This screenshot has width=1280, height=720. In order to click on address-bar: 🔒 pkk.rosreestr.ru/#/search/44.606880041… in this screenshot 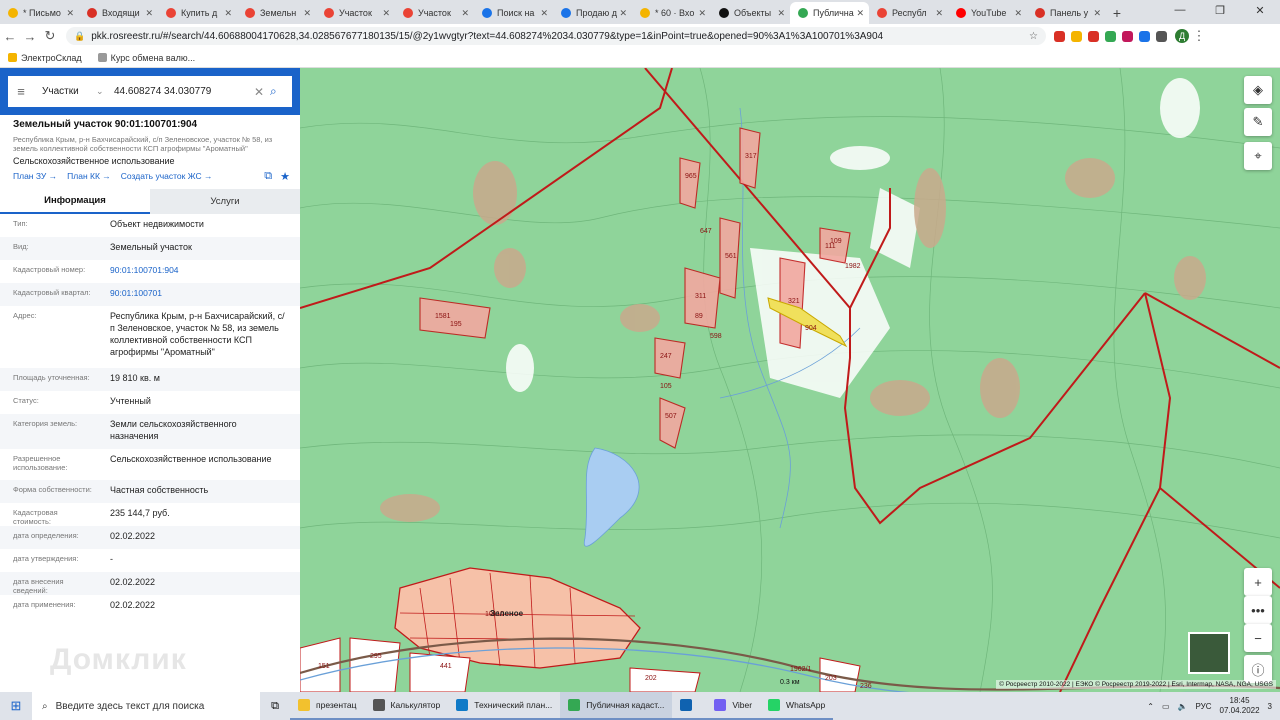, I will do `click(556, 36)`.